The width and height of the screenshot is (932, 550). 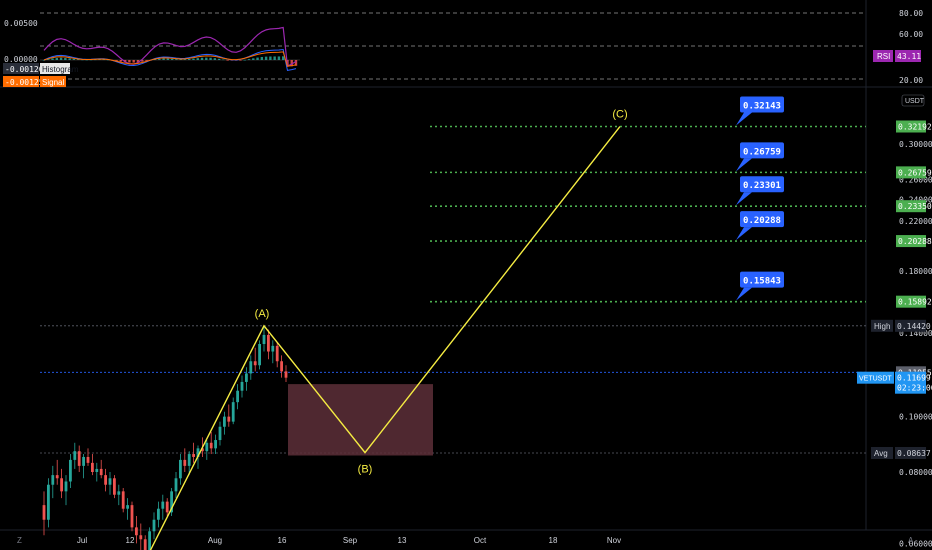 What do you see at coordinates (262, 314) in the screenshot?
I see `wave-label-a: (A)` at bounding box center [262, 314].